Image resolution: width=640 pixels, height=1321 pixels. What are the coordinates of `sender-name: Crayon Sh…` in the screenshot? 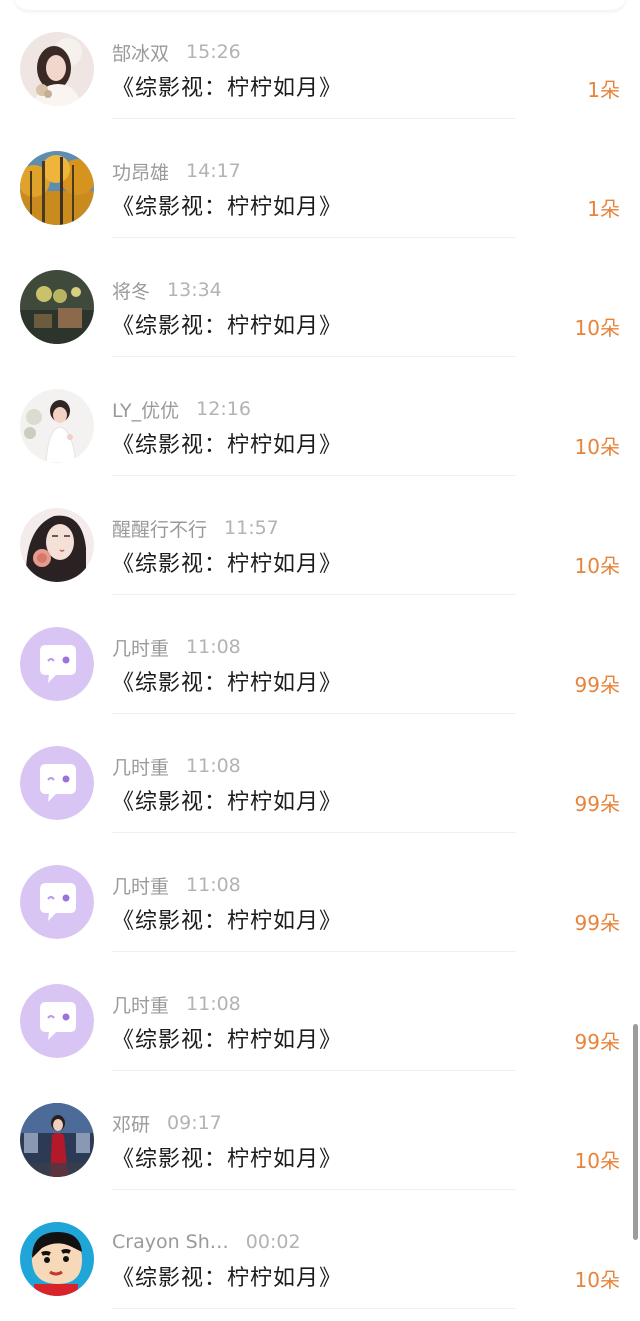 It's located at (170, 1242).